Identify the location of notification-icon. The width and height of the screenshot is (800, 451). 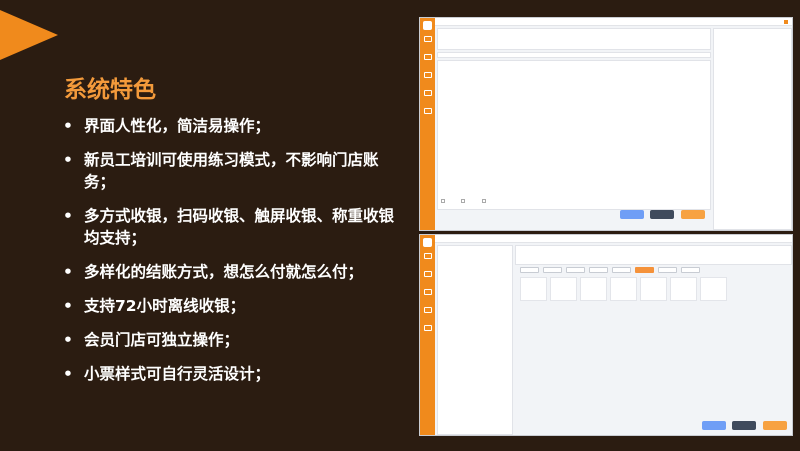
(786, 22).